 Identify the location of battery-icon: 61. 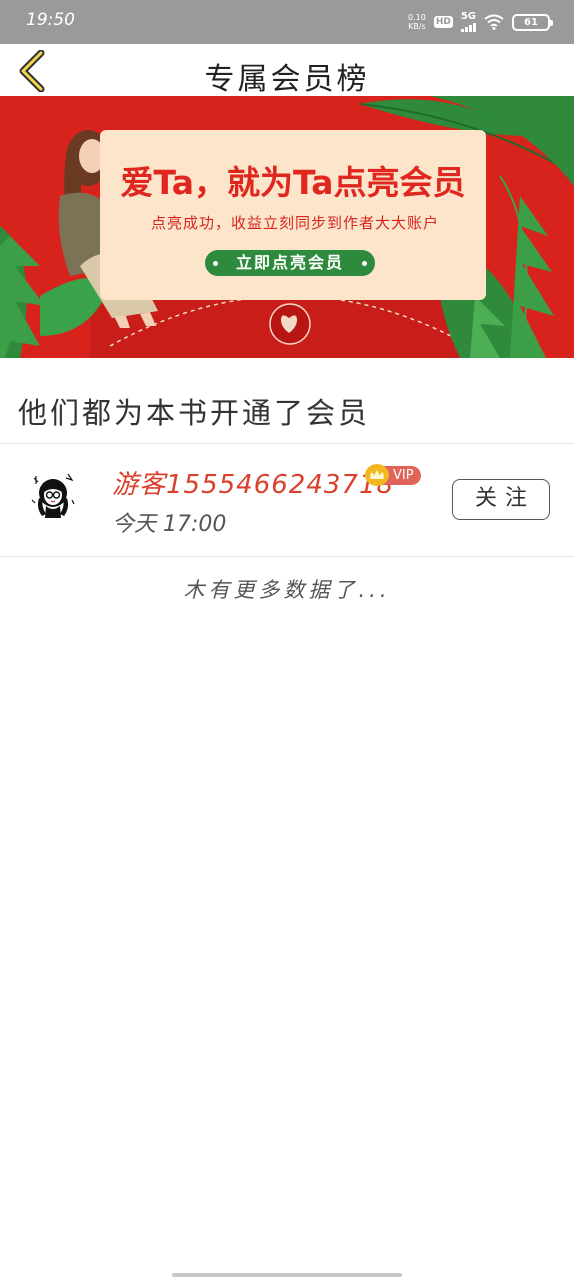
(532, 22).